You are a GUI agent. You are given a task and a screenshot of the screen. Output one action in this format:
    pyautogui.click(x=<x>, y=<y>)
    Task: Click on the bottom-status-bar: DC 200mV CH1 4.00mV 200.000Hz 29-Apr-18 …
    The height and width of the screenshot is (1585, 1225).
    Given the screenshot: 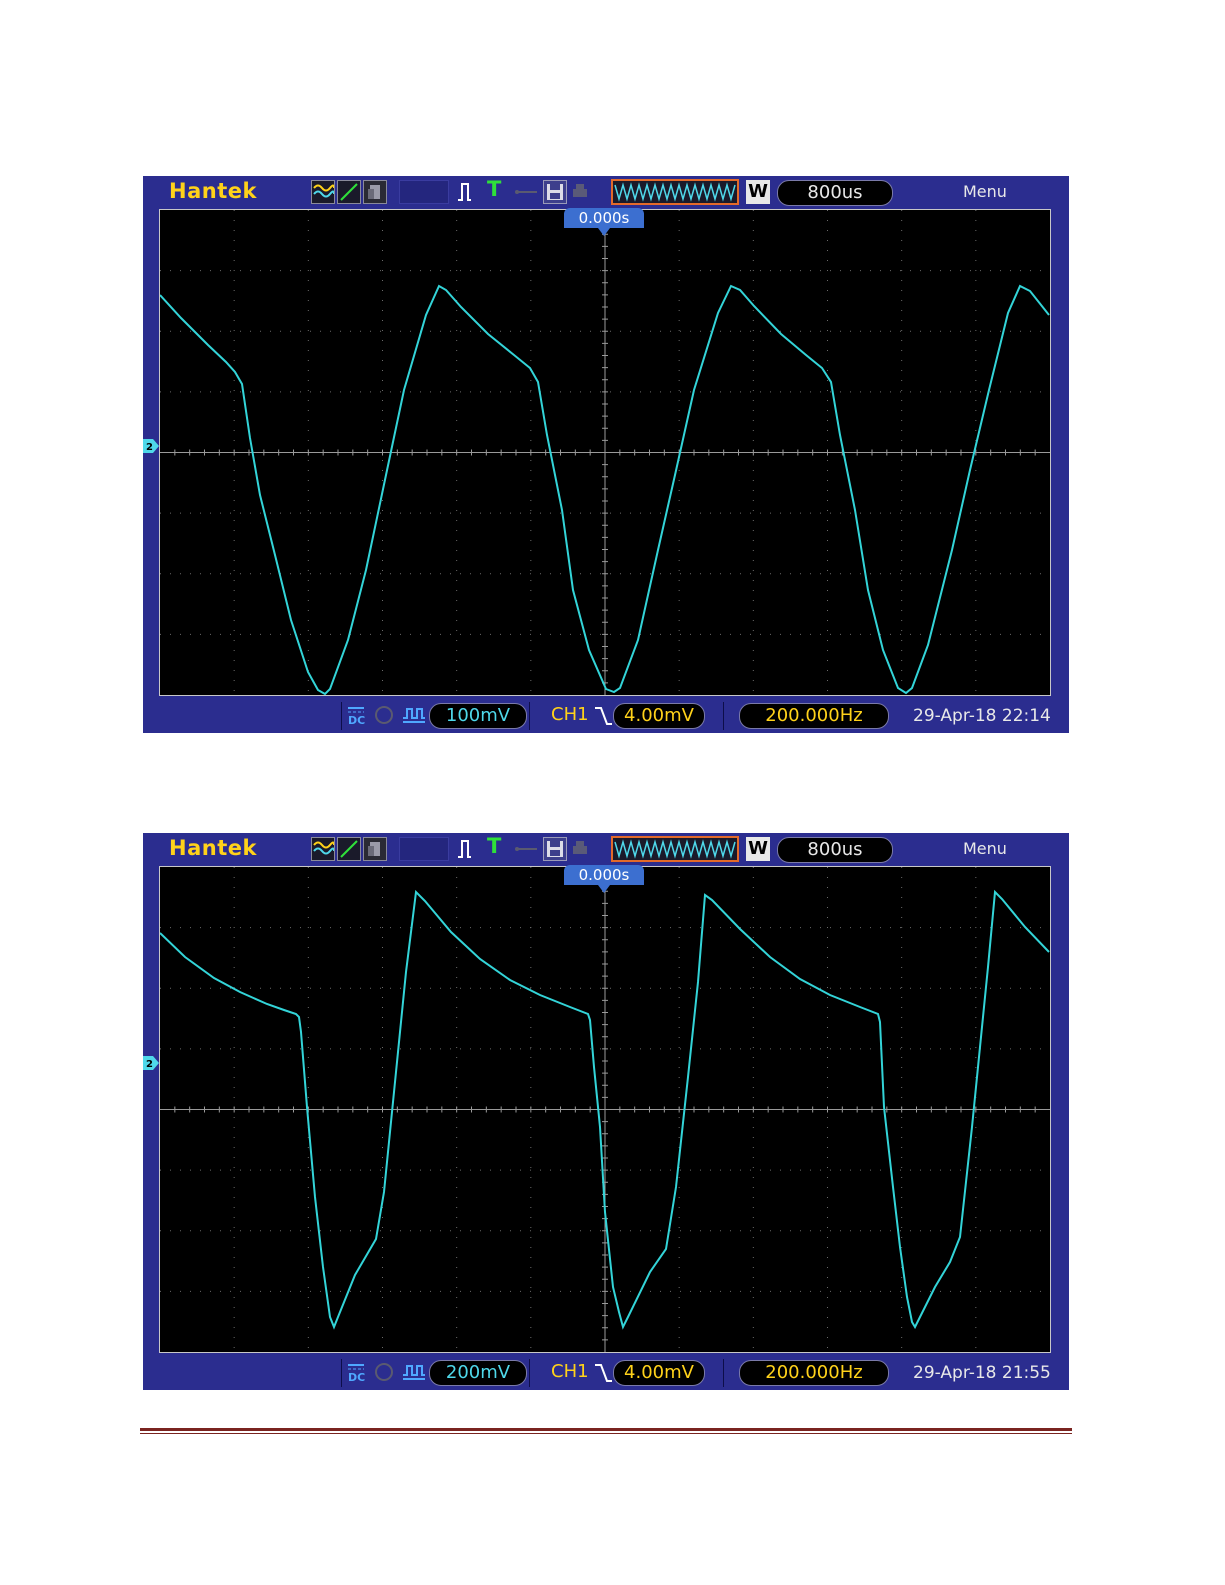 What is the action you would take?
    pyautogui.click(x=606, y=1372)
    